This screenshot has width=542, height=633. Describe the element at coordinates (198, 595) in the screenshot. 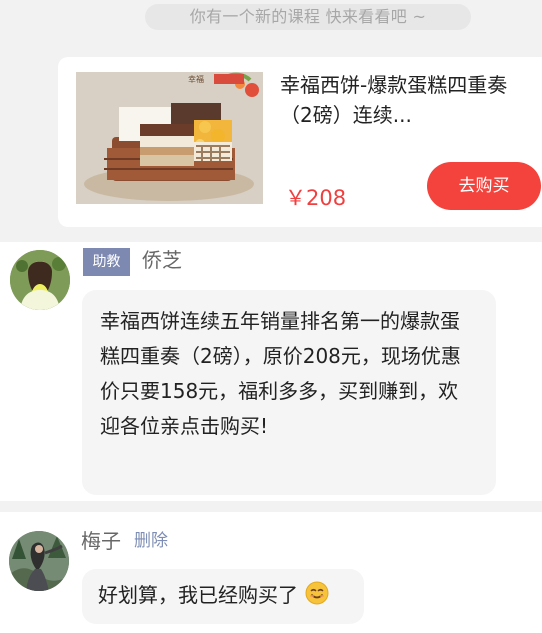

I see `message-text: 好划算，我已经购买了` at that location.